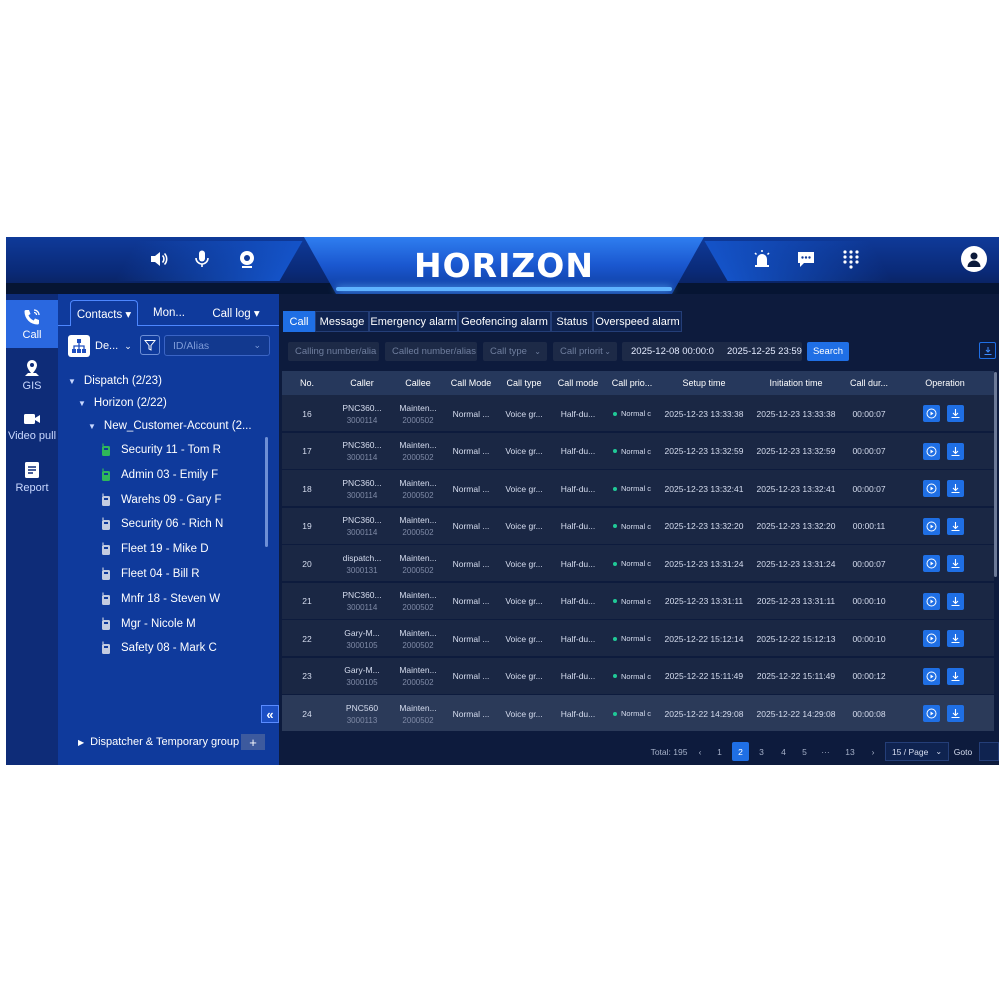  What do you see at coordinates (161, 500) in the screenshot?
I see `tree-member-item: Warehs 09 - Gary F` at bounding box center [161, 500].